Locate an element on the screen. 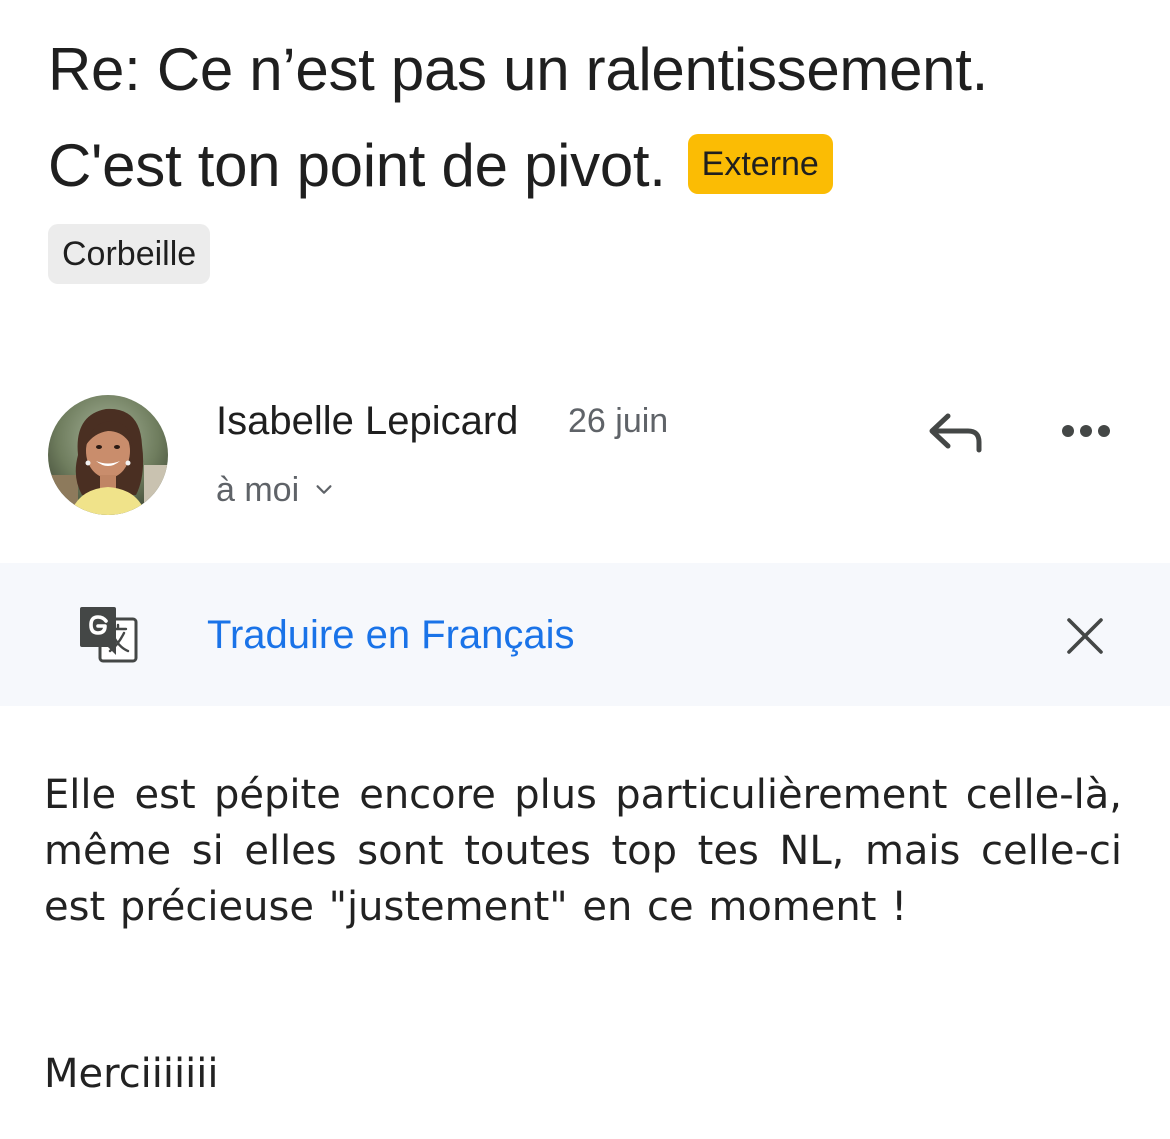 The image size is (1170, 1139). reply-button is located at coordinates (955, 432).